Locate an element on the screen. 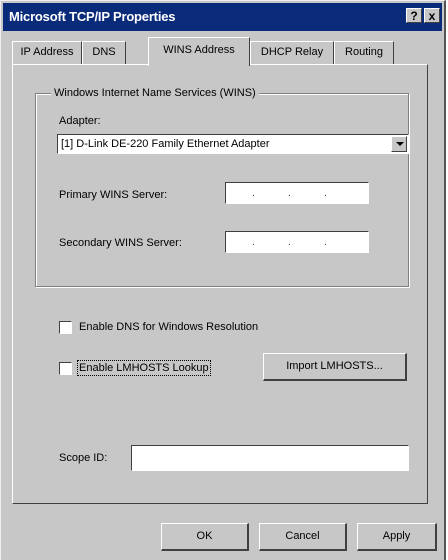 The height and width of the screenshot is (560, 448). secondary-wins-input: . . . is located at coordinates (297, 242).